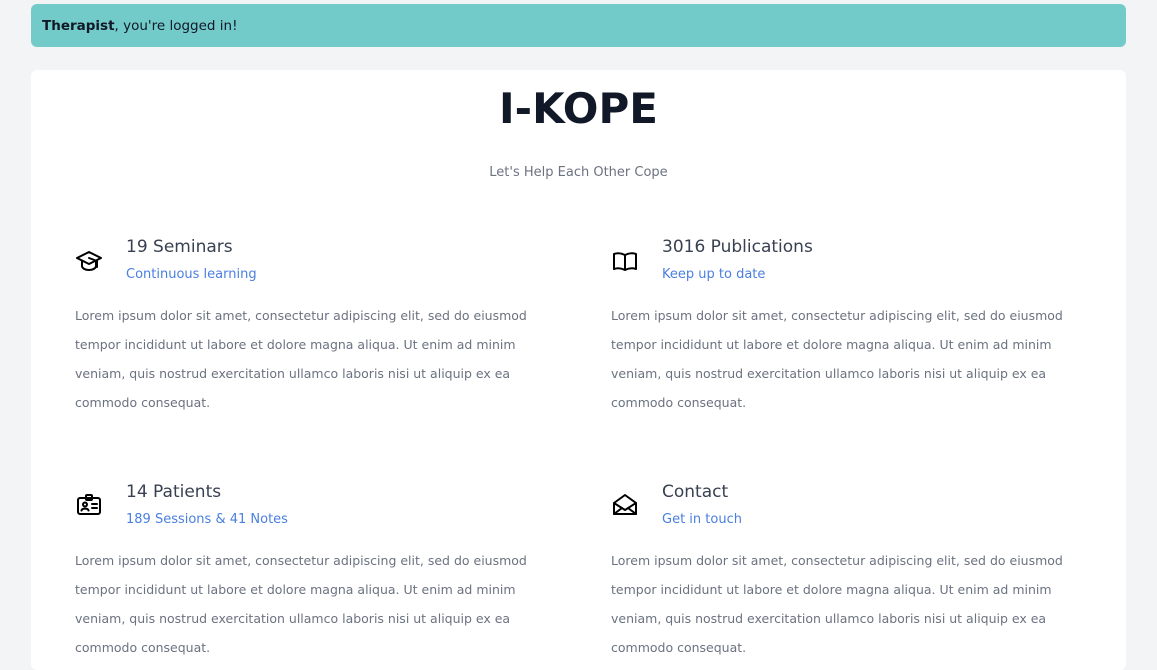  Describe the element at coordinates (625, 261) in the screenshot. I see `open-book-icon` at that location.